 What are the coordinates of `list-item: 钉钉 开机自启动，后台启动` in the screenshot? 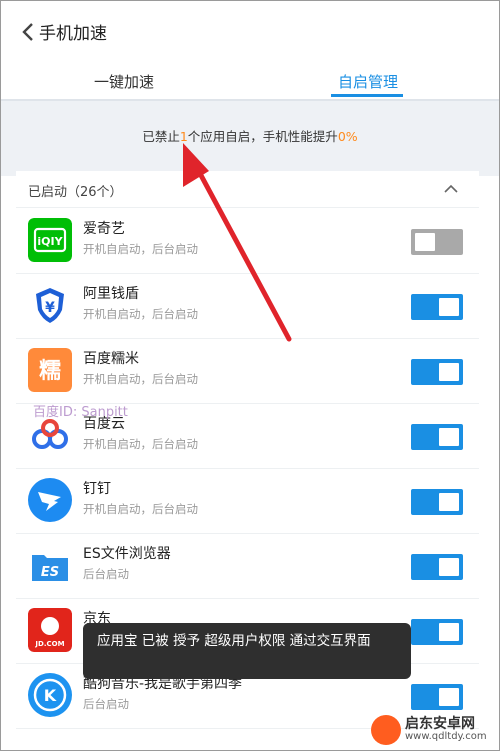 It's located at (247, 501).